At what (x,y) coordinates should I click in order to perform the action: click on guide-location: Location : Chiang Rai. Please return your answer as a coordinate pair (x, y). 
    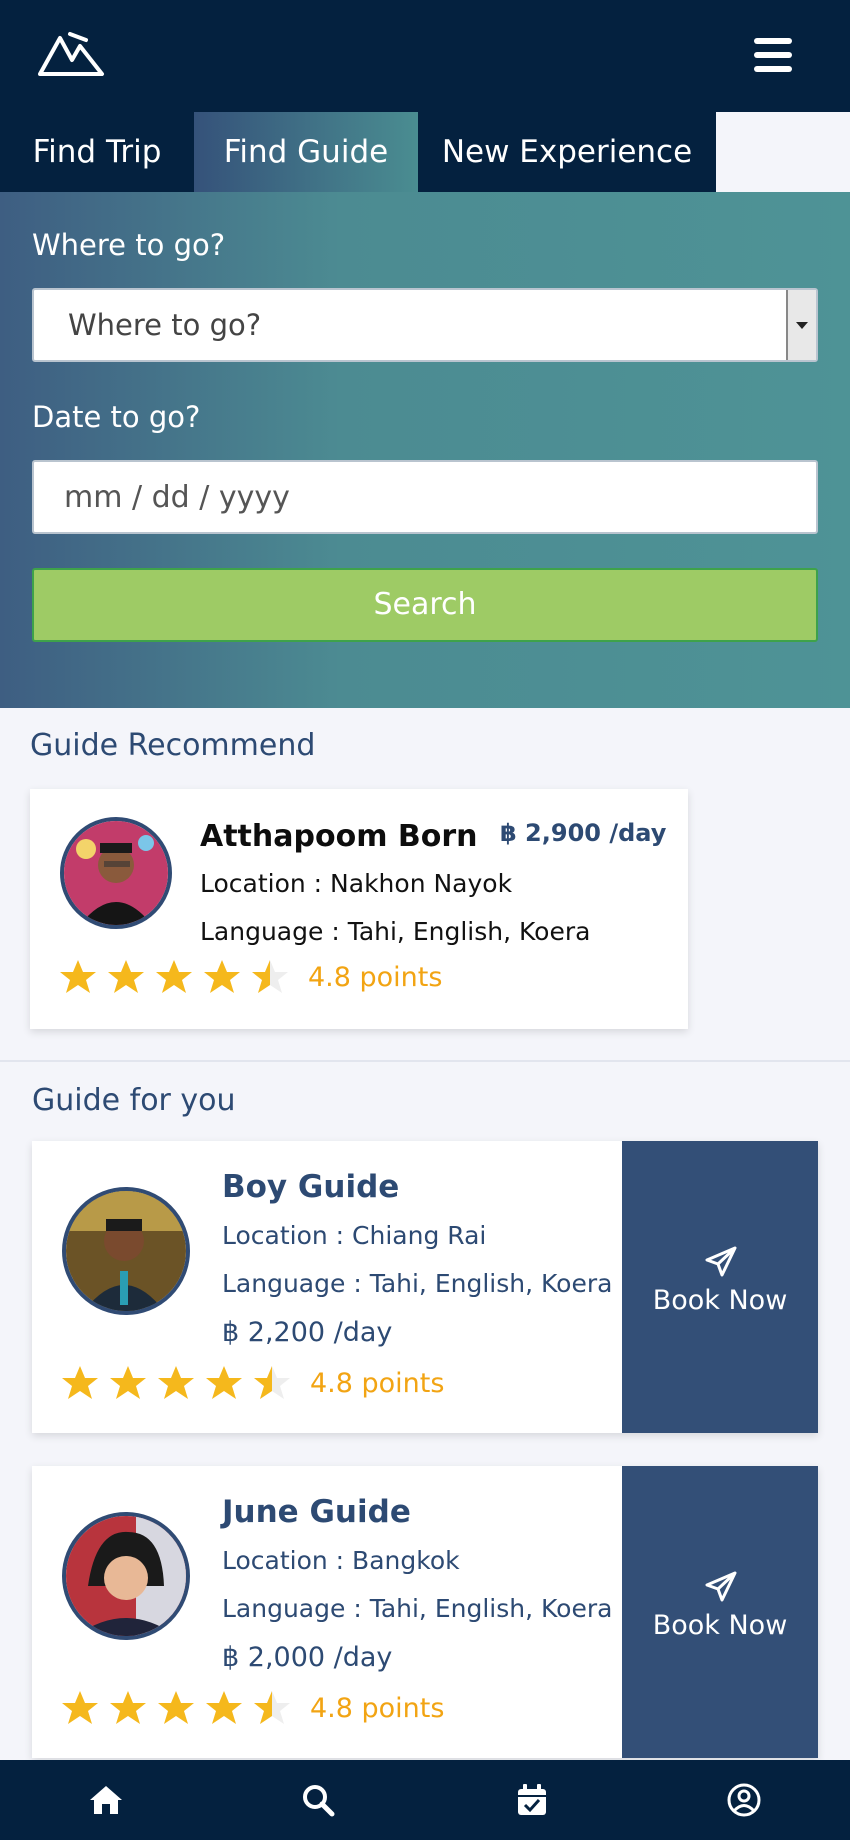
    Looking at the image, I should click on (354, 1235).